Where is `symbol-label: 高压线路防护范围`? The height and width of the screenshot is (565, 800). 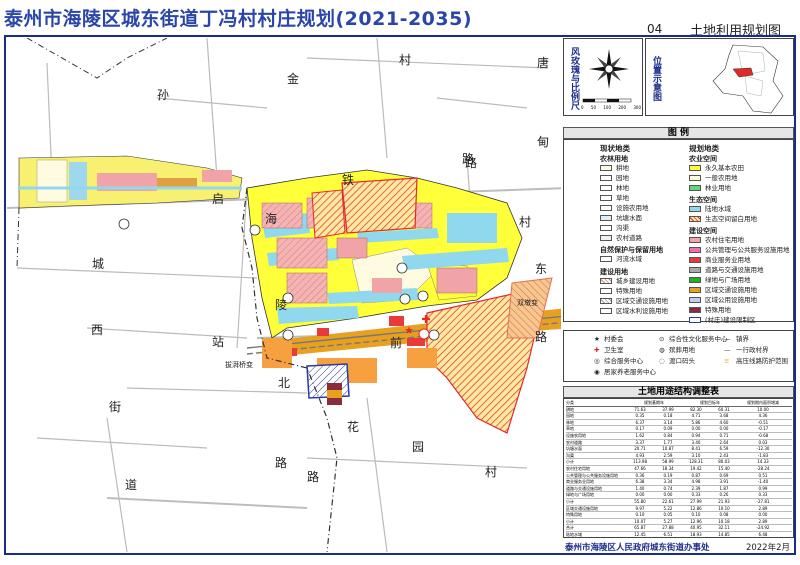
symbol-label: 高压线路防护范围 is located at coordinates (762, 361).